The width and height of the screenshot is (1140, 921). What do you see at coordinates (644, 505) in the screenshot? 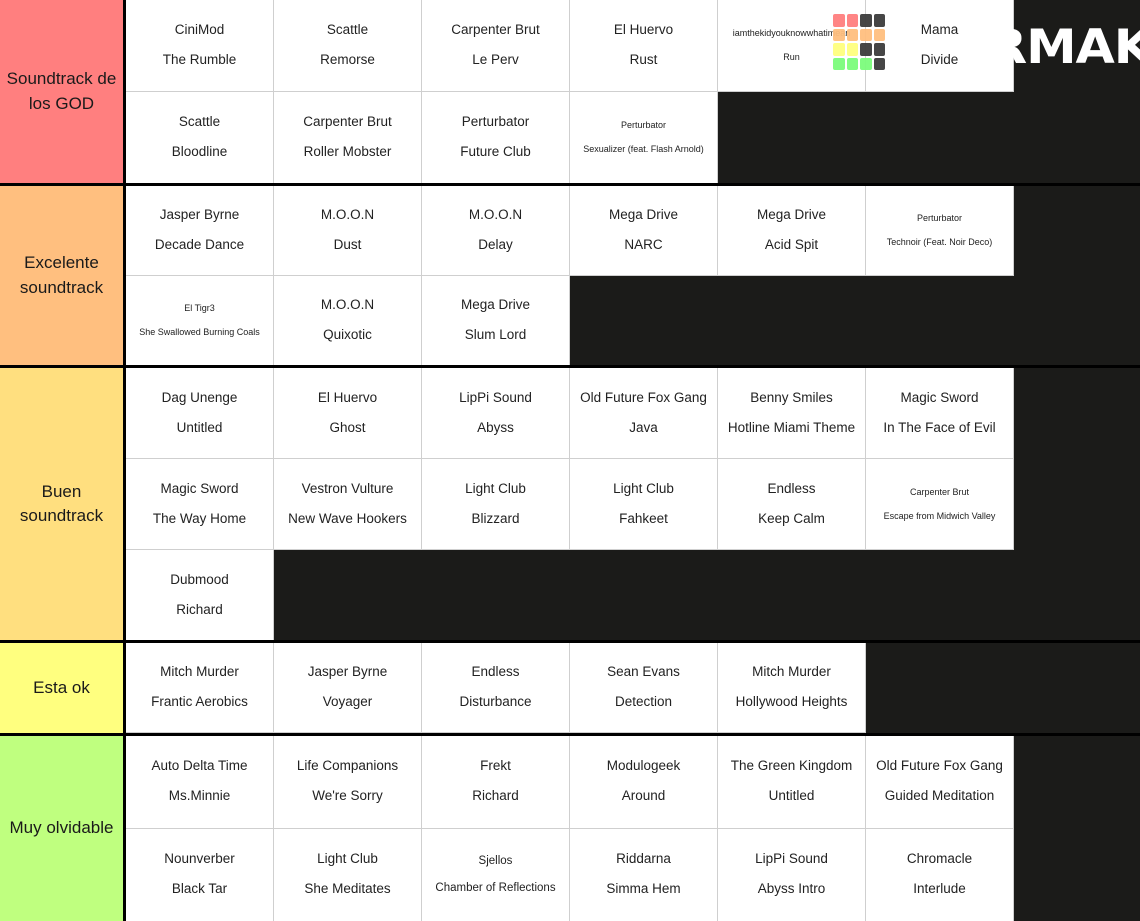
I see `tier-item: Light Club Fahkeet` at bounding box center [644, 505].